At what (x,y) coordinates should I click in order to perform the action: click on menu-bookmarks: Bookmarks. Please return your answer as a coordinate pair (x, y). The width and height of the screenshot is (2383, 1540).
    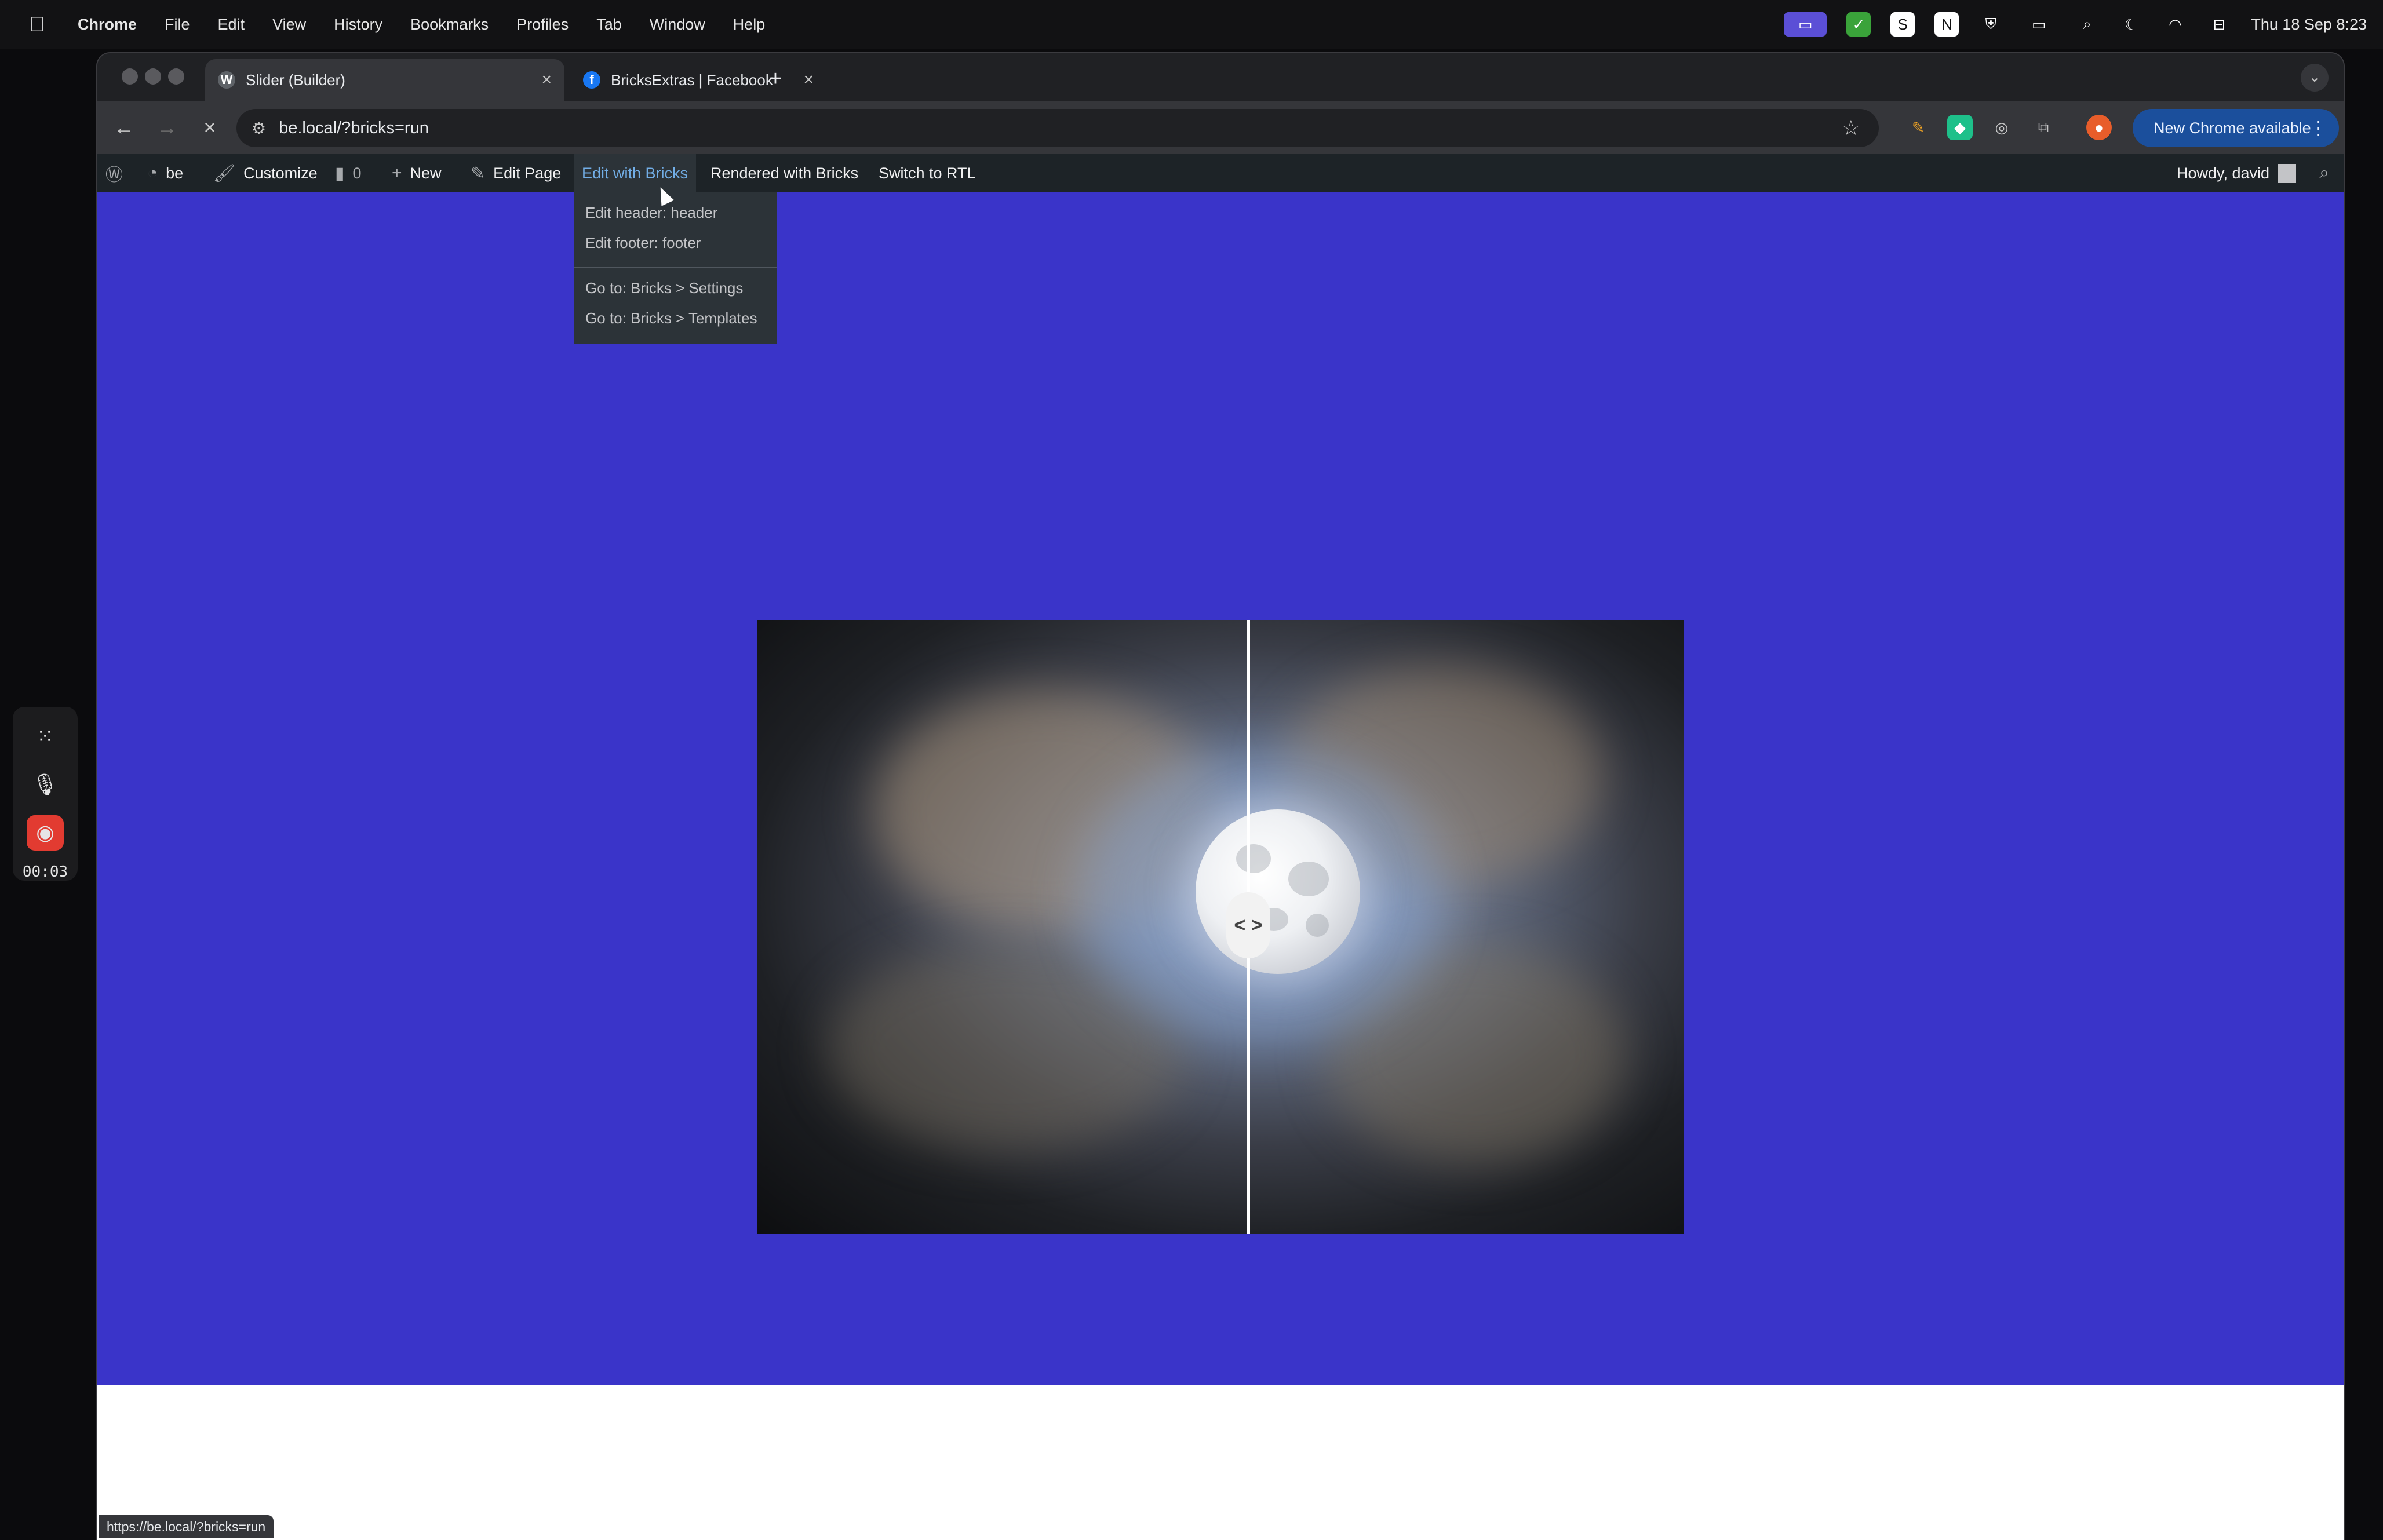
    Looking at the image, I should click on (450, 25).